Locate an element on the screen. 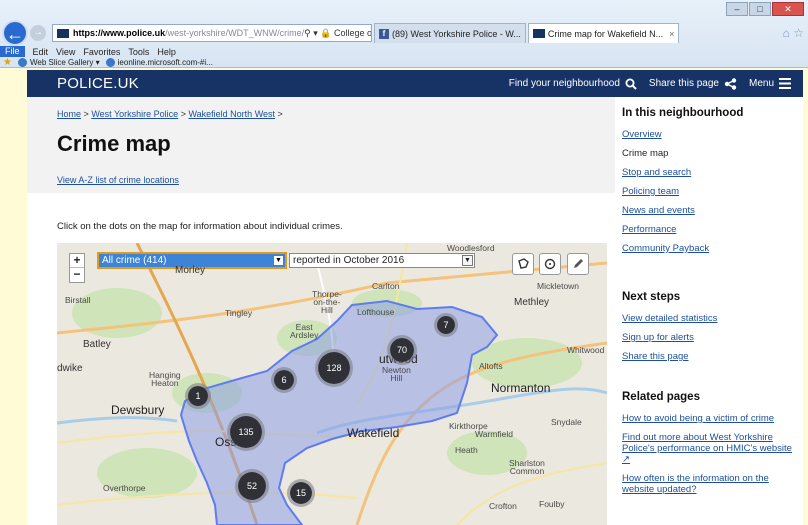 This screenshot has height=525, width=808. crime-cluster: 7 is located at coordinates (446, 325).